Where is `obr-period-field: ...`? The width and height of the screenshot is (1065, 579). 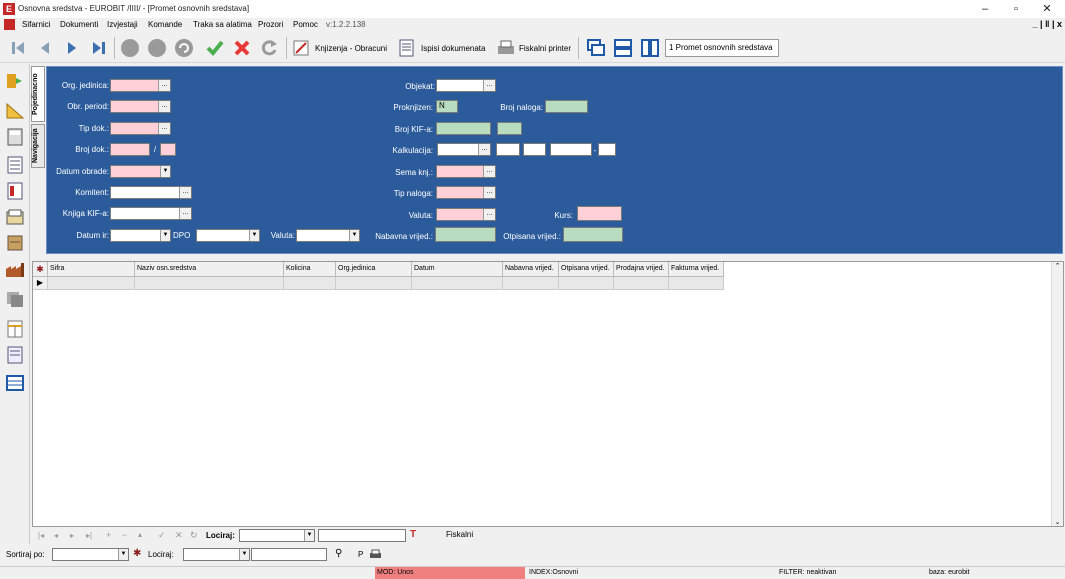 obr-period-field: ... is located at coordinates (140, 106).